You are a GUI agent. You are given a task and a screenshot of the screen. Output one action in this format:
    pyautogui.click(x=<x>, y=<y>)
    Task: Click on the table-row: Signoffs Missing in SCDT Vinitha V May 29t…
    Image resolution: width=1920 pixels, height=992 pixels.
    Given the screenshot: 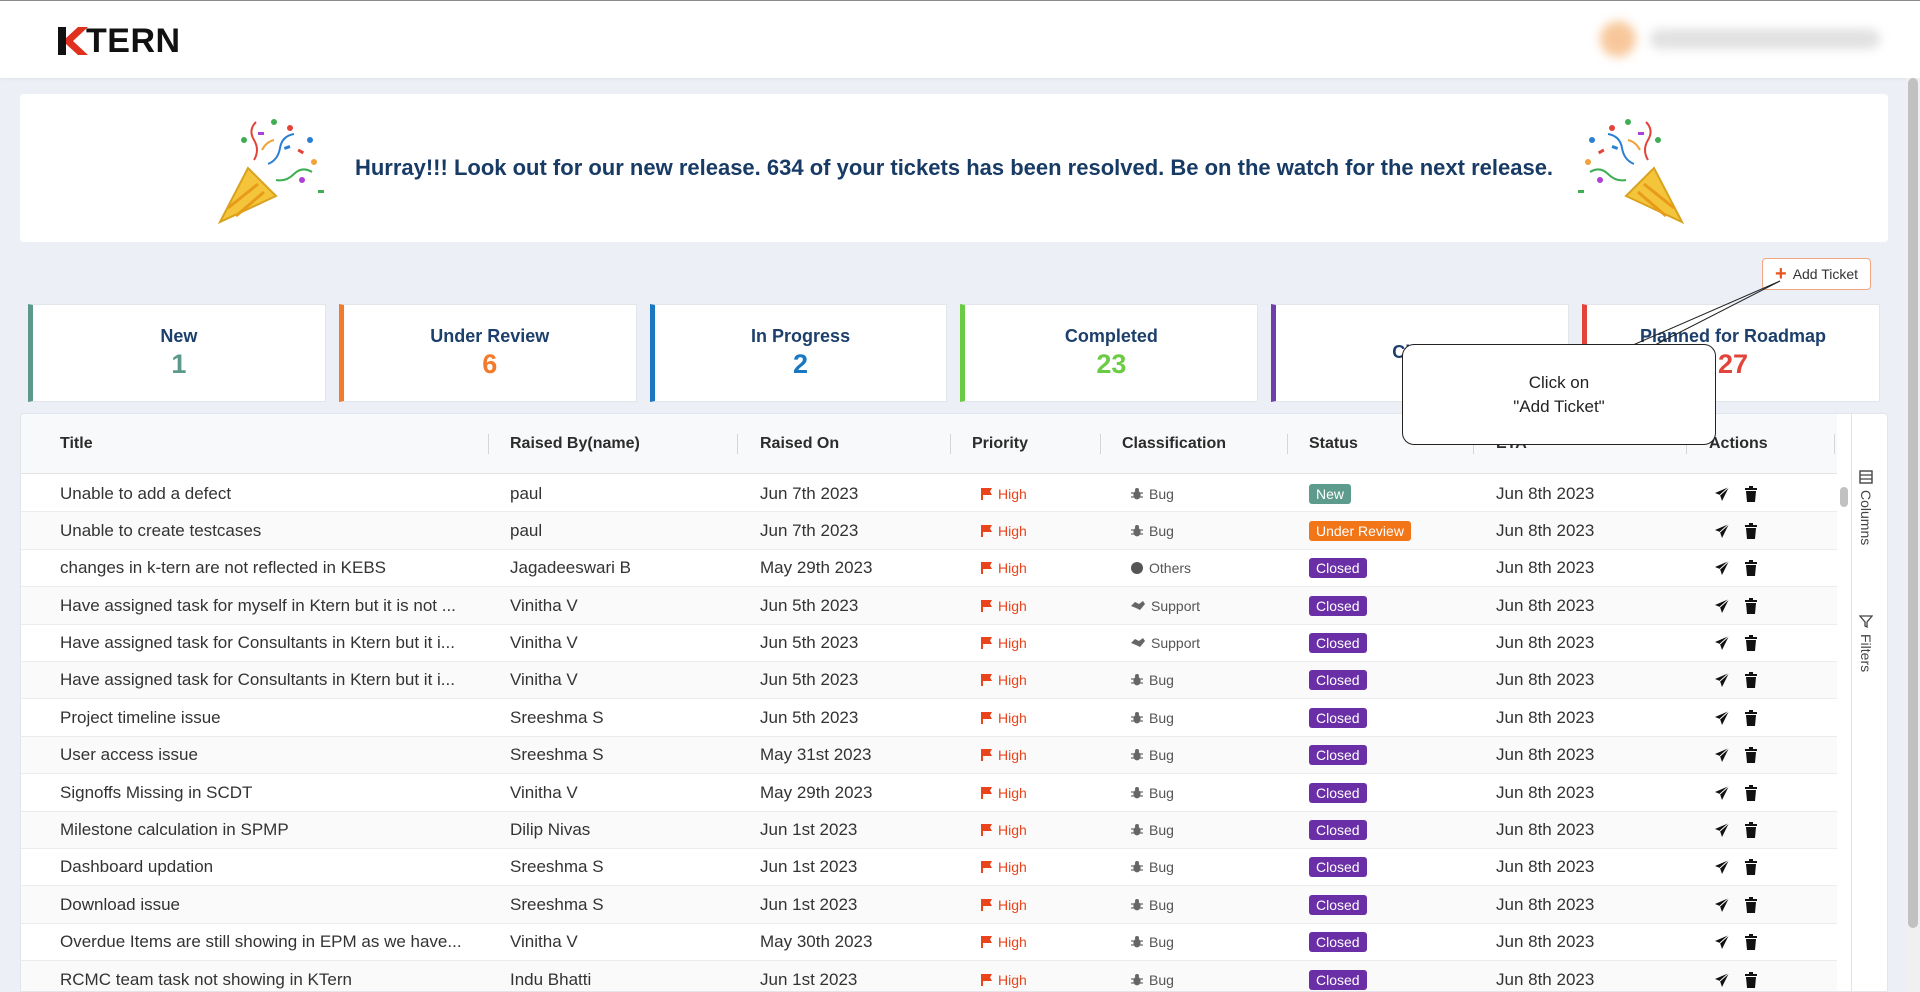 What is the action you would take?
    pyautogui.click(x=929, y=793)
    